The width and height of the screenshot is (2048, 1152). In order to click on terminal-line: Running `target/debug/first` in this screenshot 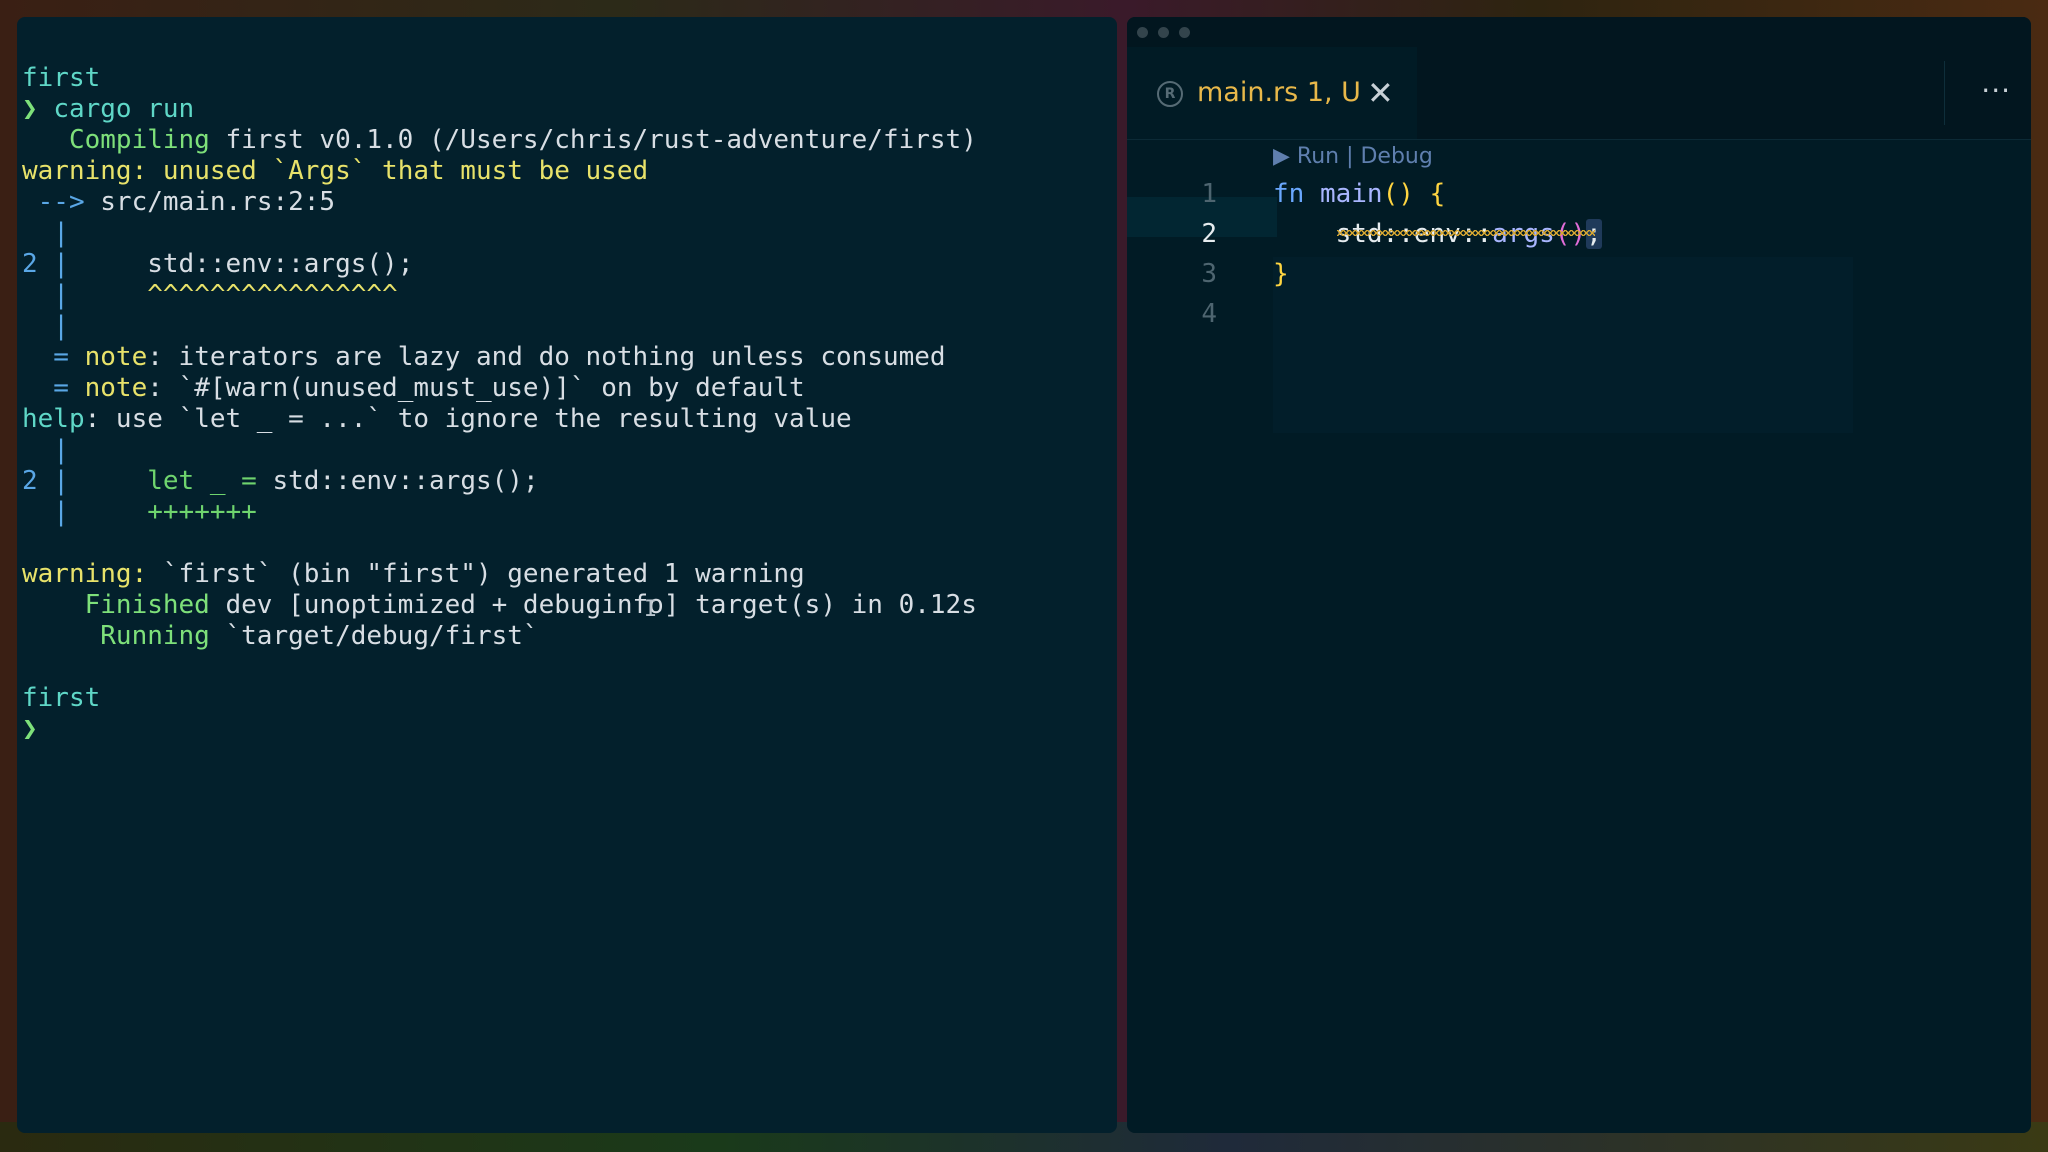, I will do `click(280, 636)`.